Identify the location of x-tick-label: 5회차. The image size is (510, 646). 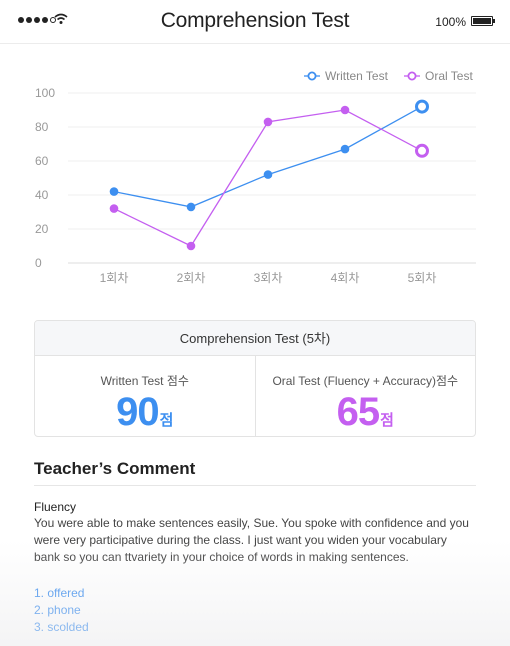
(422, 278).